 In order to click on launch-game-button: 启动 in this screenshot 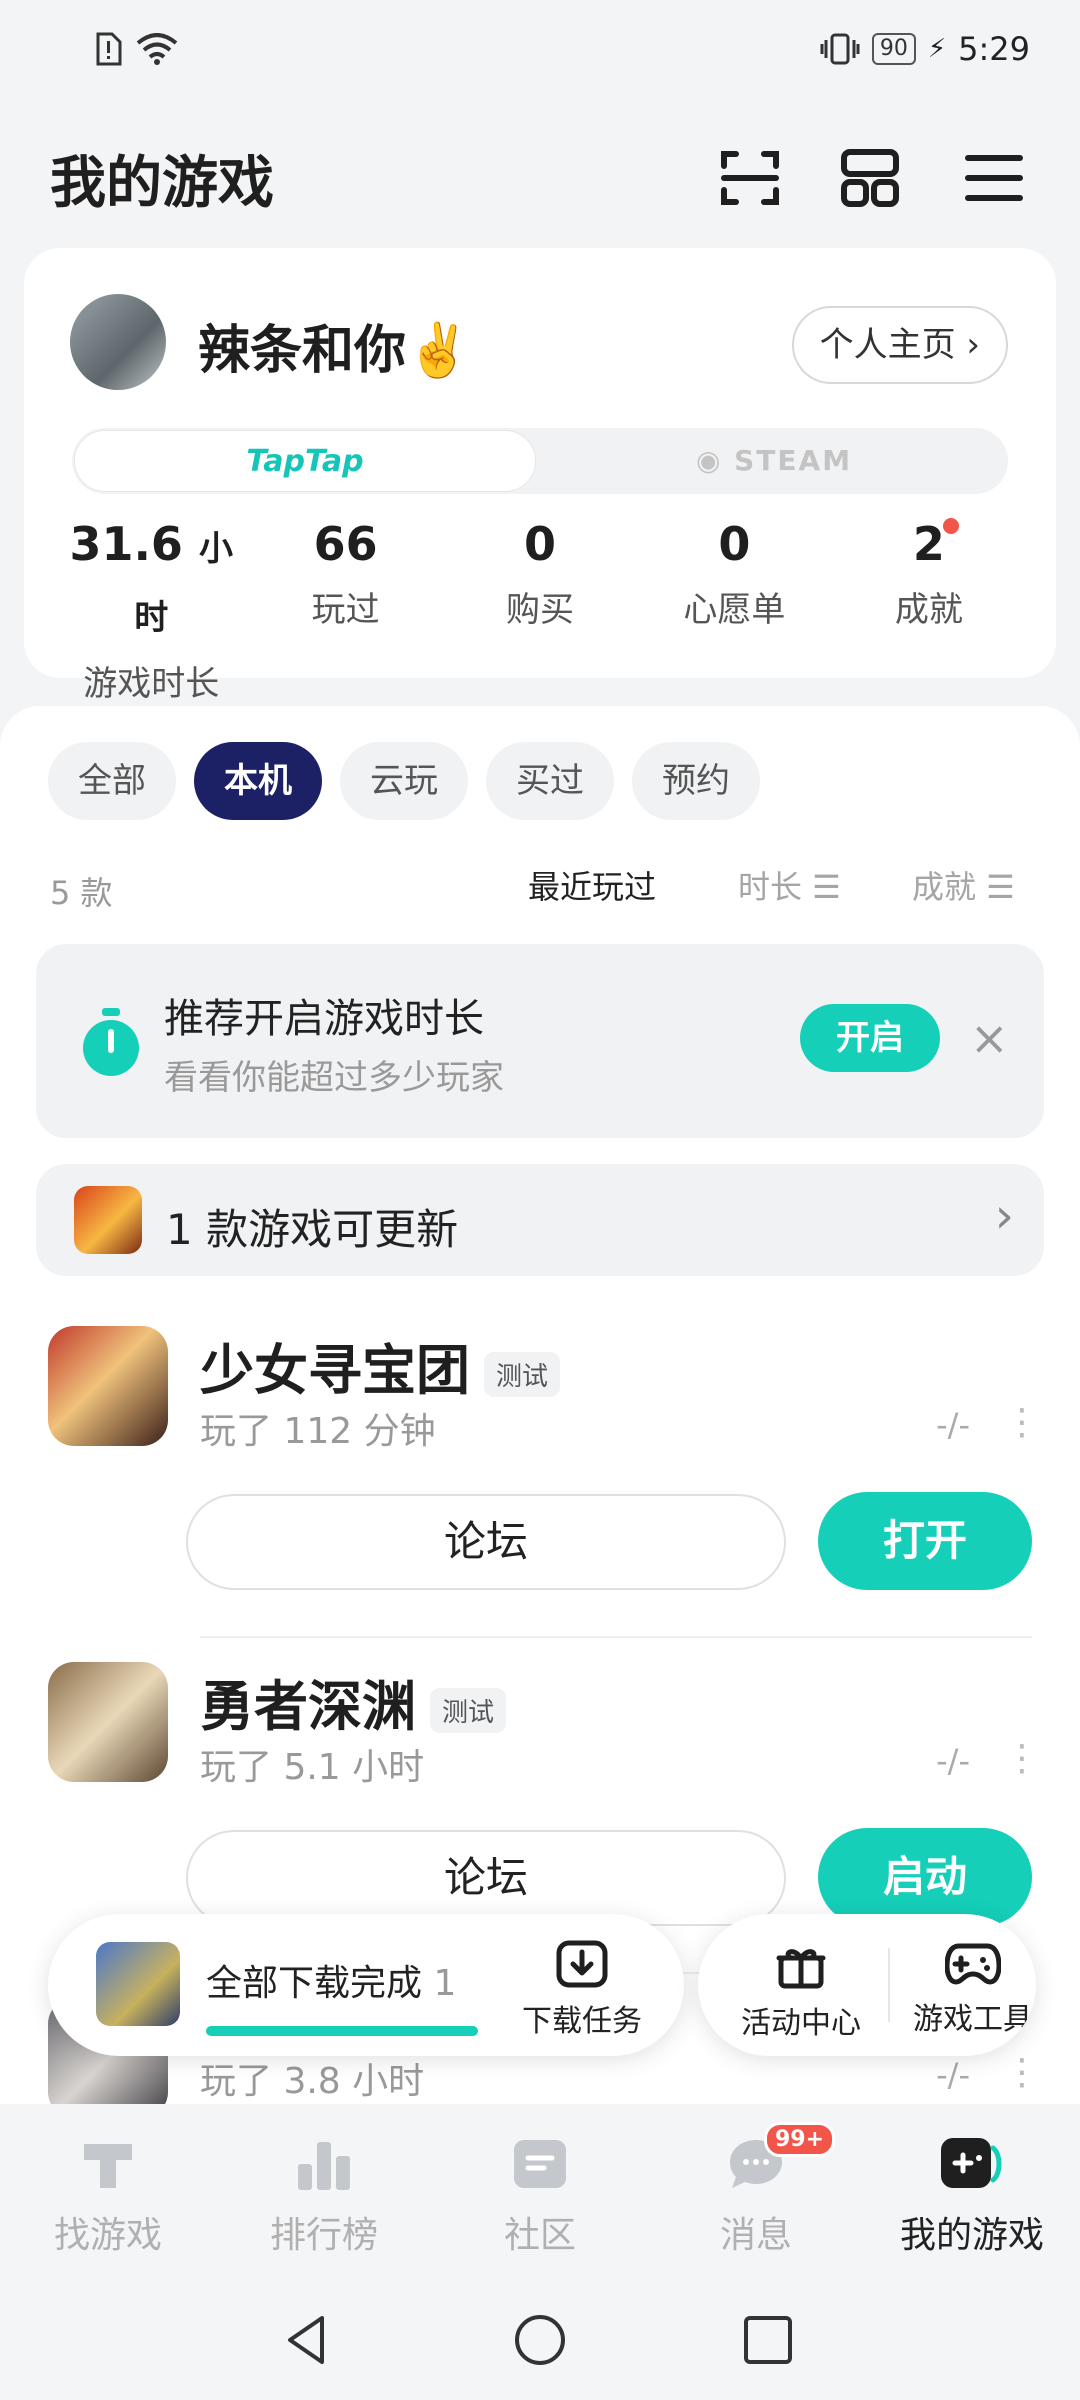, I will do `click(925, 1877)`.